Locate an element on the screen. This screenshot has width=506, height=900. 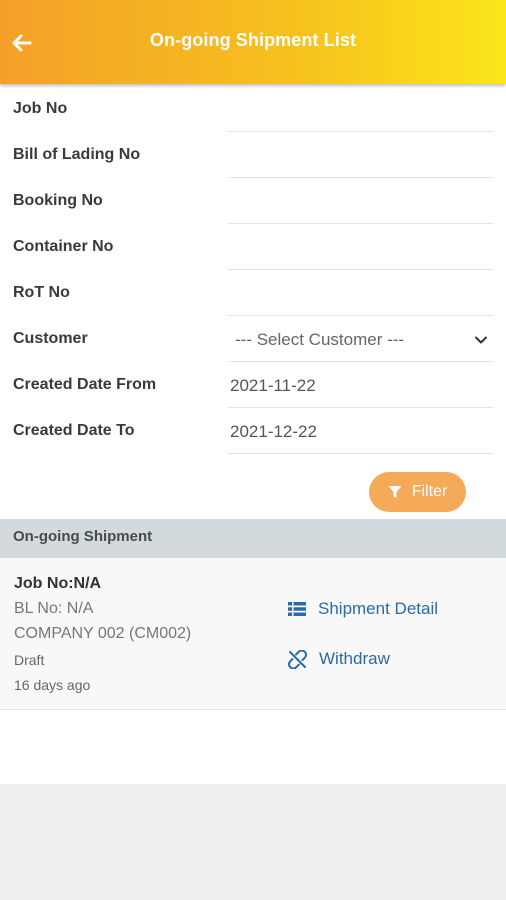
container-no-input is located at coordinates (361, 251).